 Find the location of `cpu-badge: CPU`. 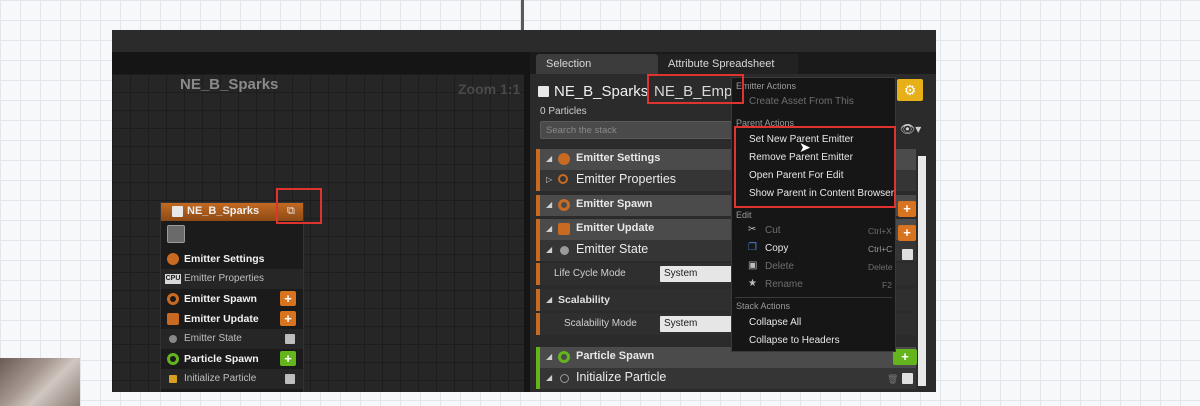

cpu-badge: CPU is located at coordinates (173, 279).